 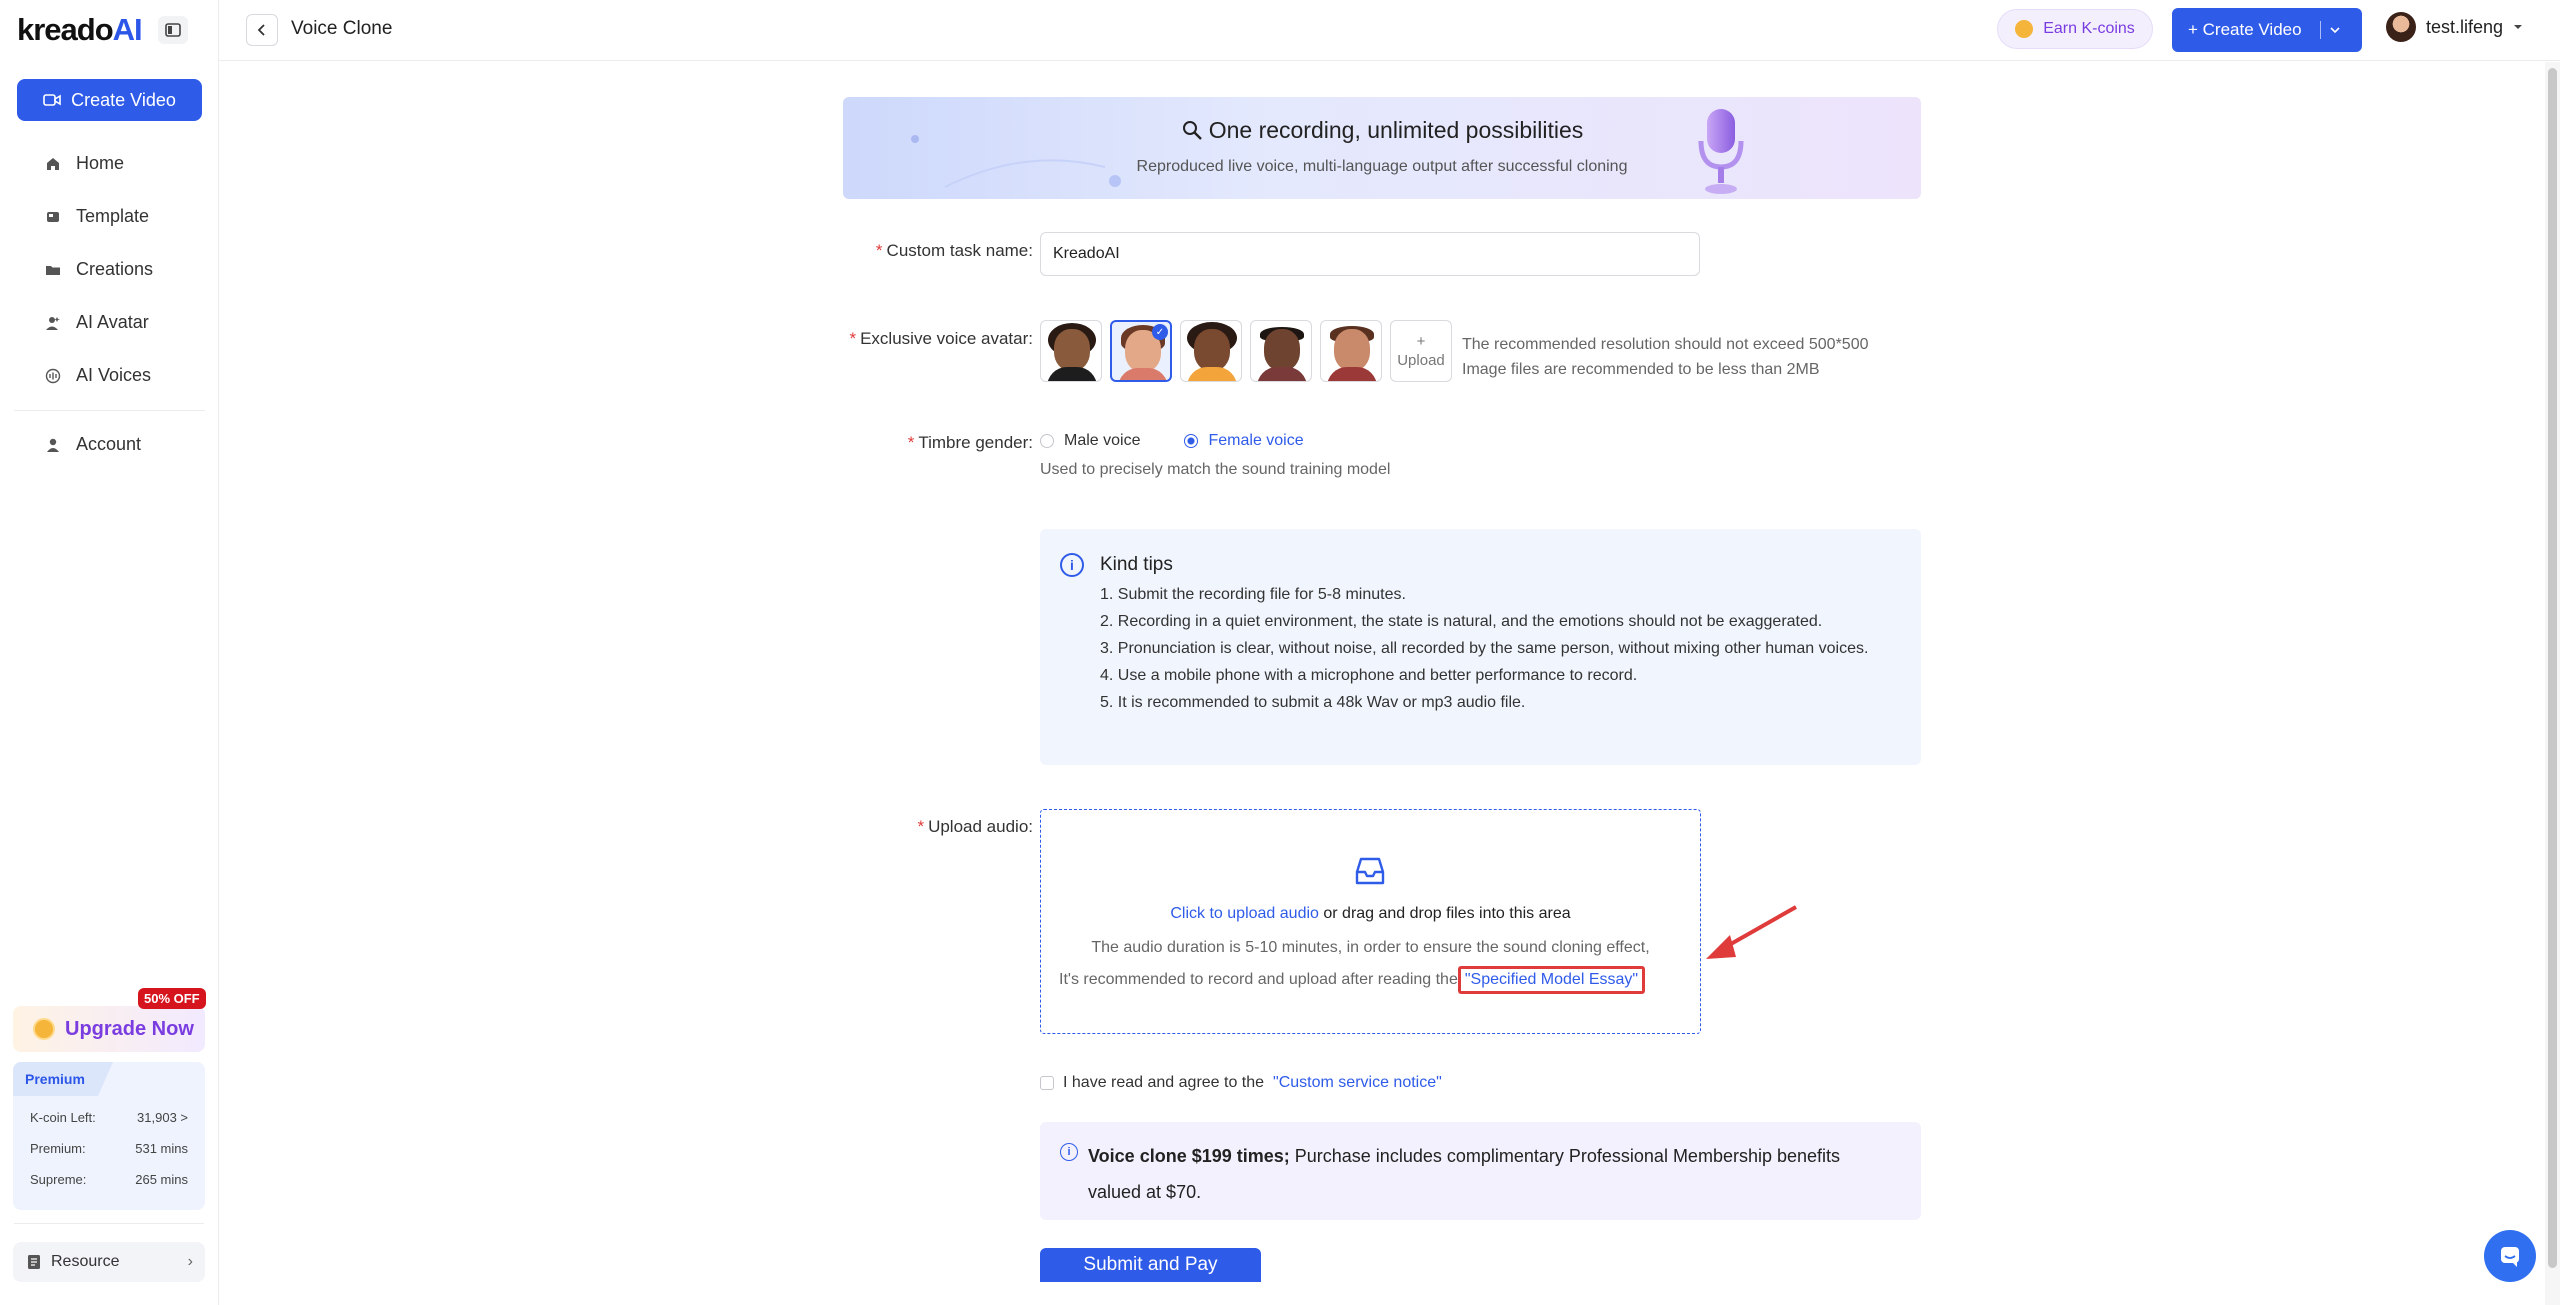 I want to click on sidebar-item-ai-avatar: AI Avatar, so click(x=109, y=322).